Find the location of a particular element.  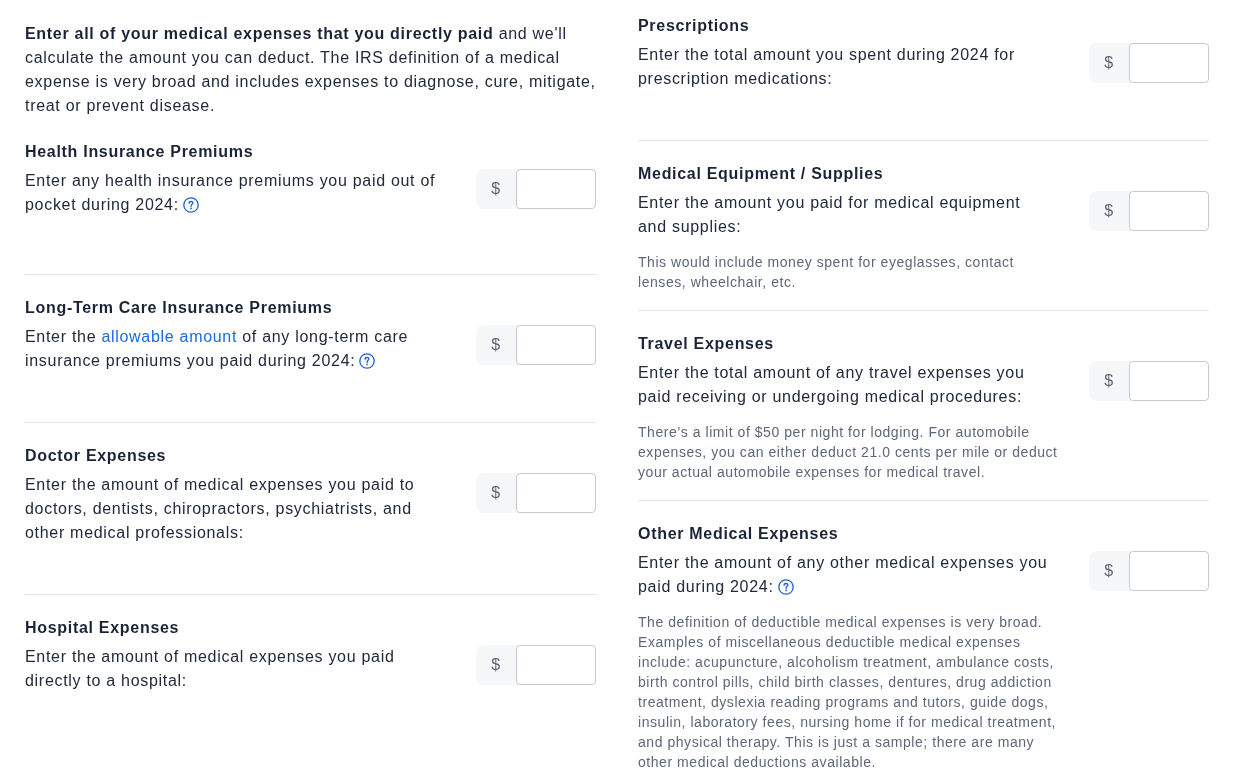

section-heading: Prescriptions is located at coordinates (694, 26).